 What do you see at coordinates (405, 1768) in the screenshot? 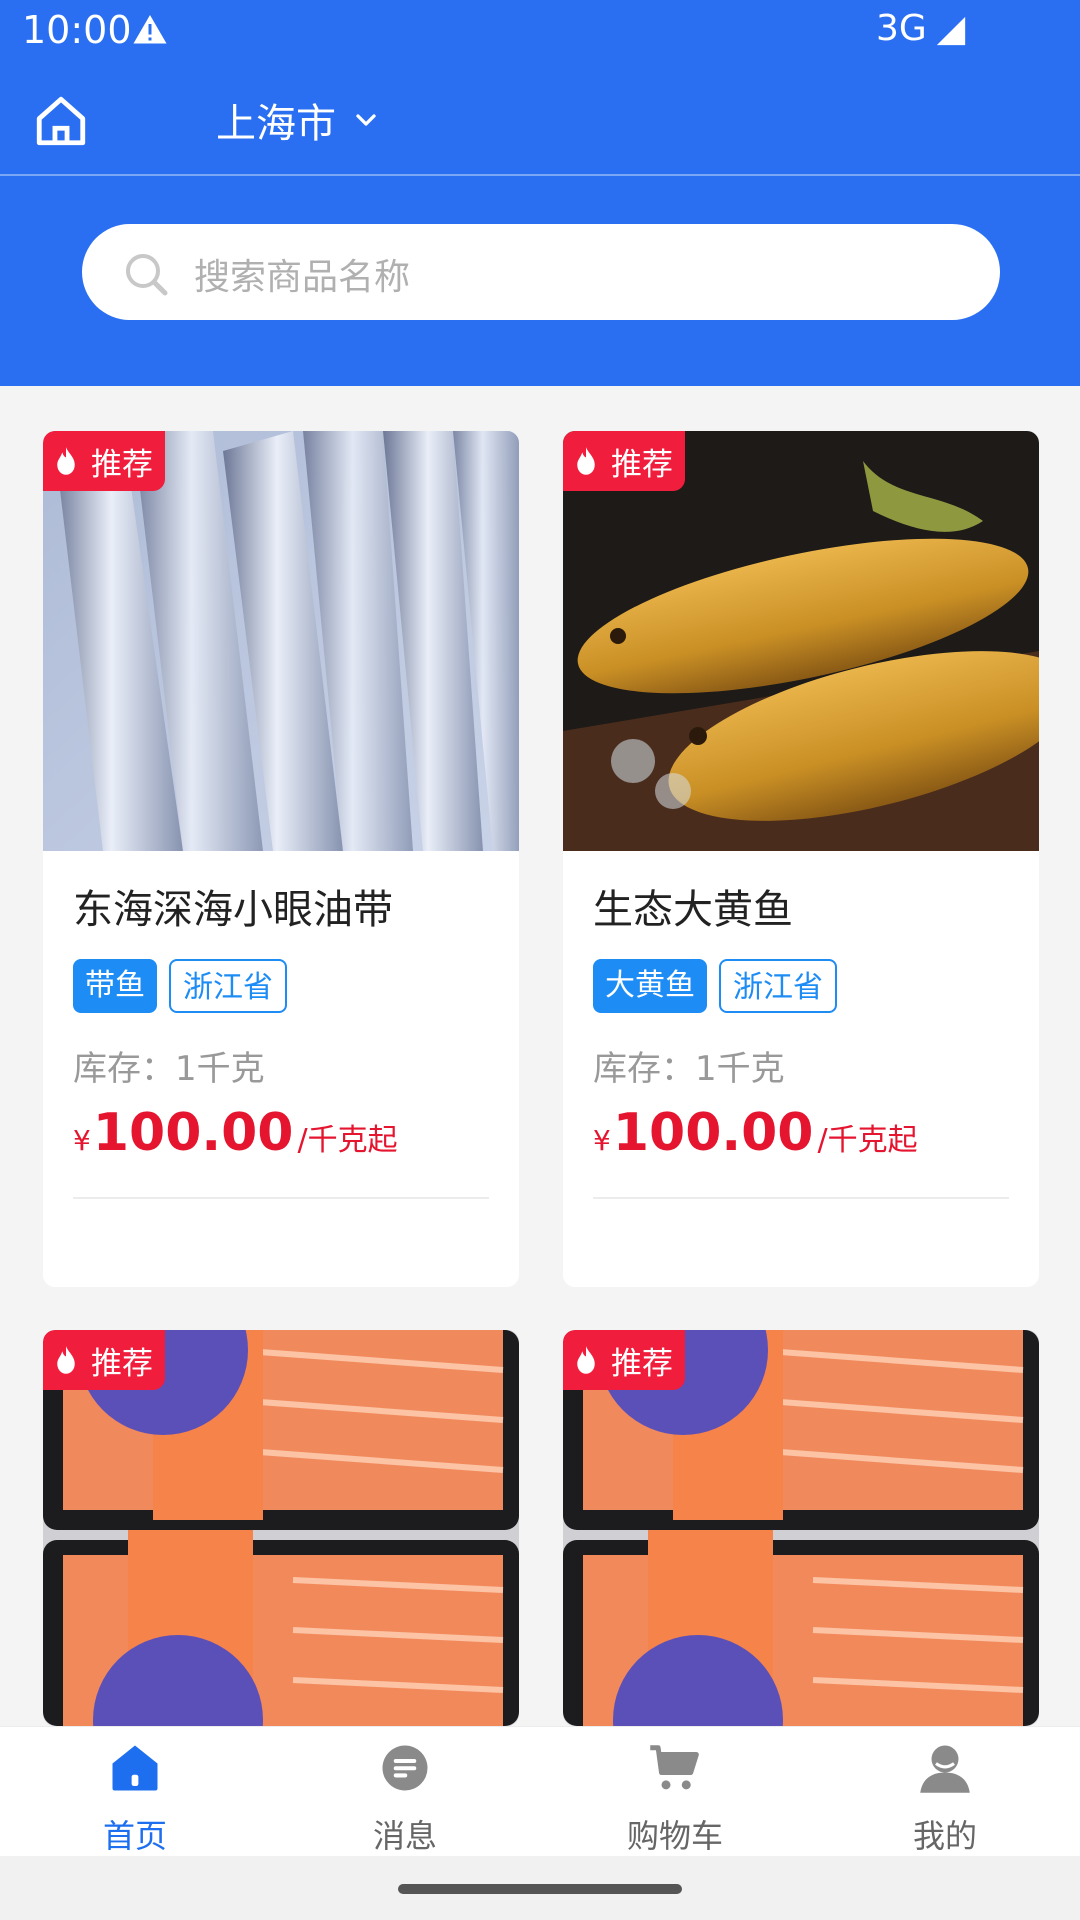
I see `message-icon` at bounding box center [405, 1768].